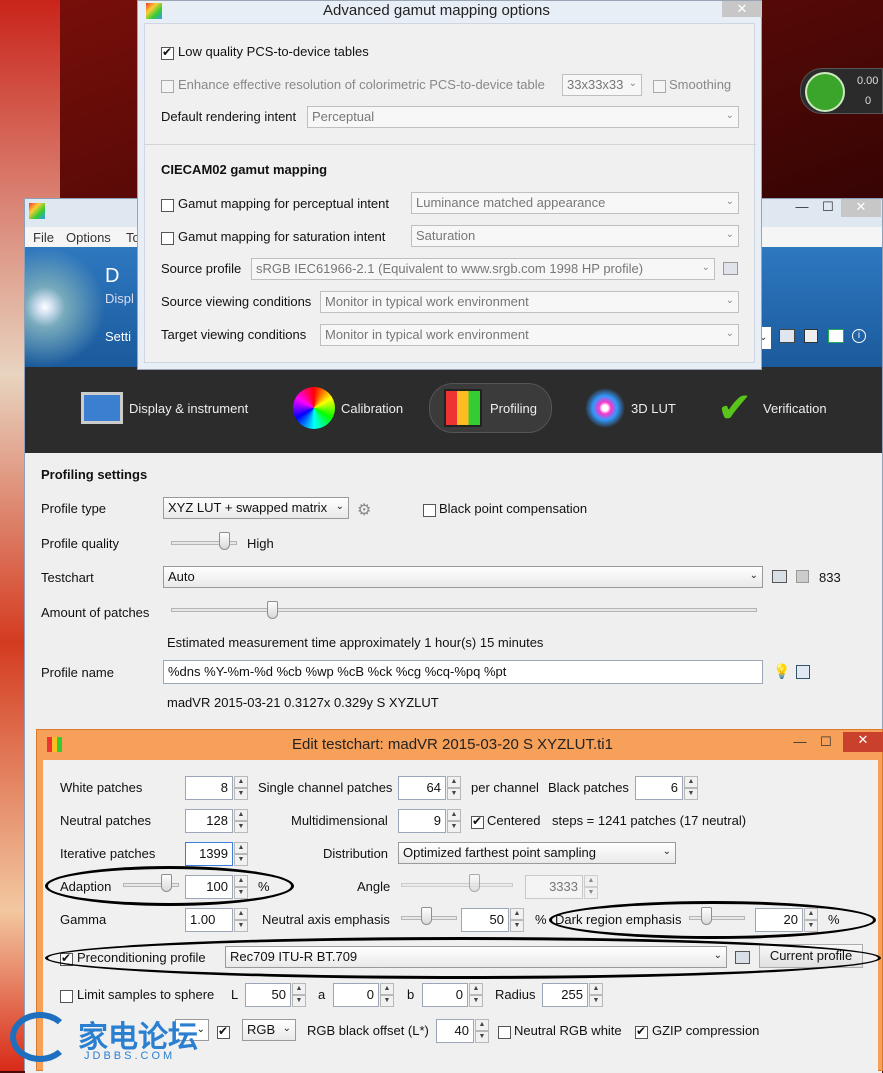 Image resolution: width=883 pixels, height=1073 pixels. Describe the element at coordinates (457, 885) in the screenshot. I see `angle-slider-track` at that location.